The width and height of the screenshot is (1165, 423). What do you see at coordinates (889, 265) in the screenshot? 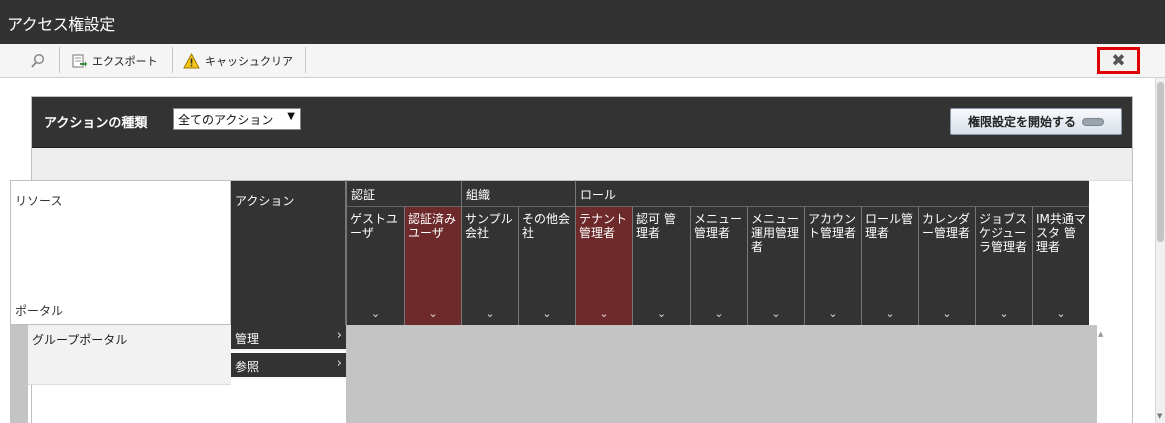
I see `column-header: ロール管理者 ⌄` at bounding box center [889, 265].